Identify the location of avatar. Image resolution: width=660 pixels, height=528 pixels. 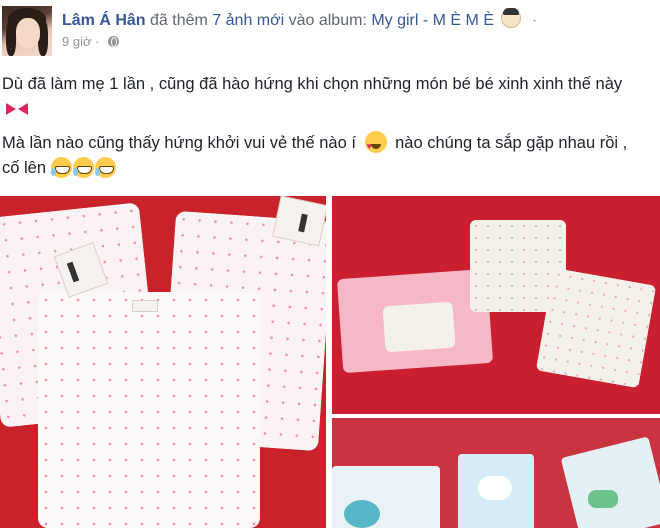
(27, 31).